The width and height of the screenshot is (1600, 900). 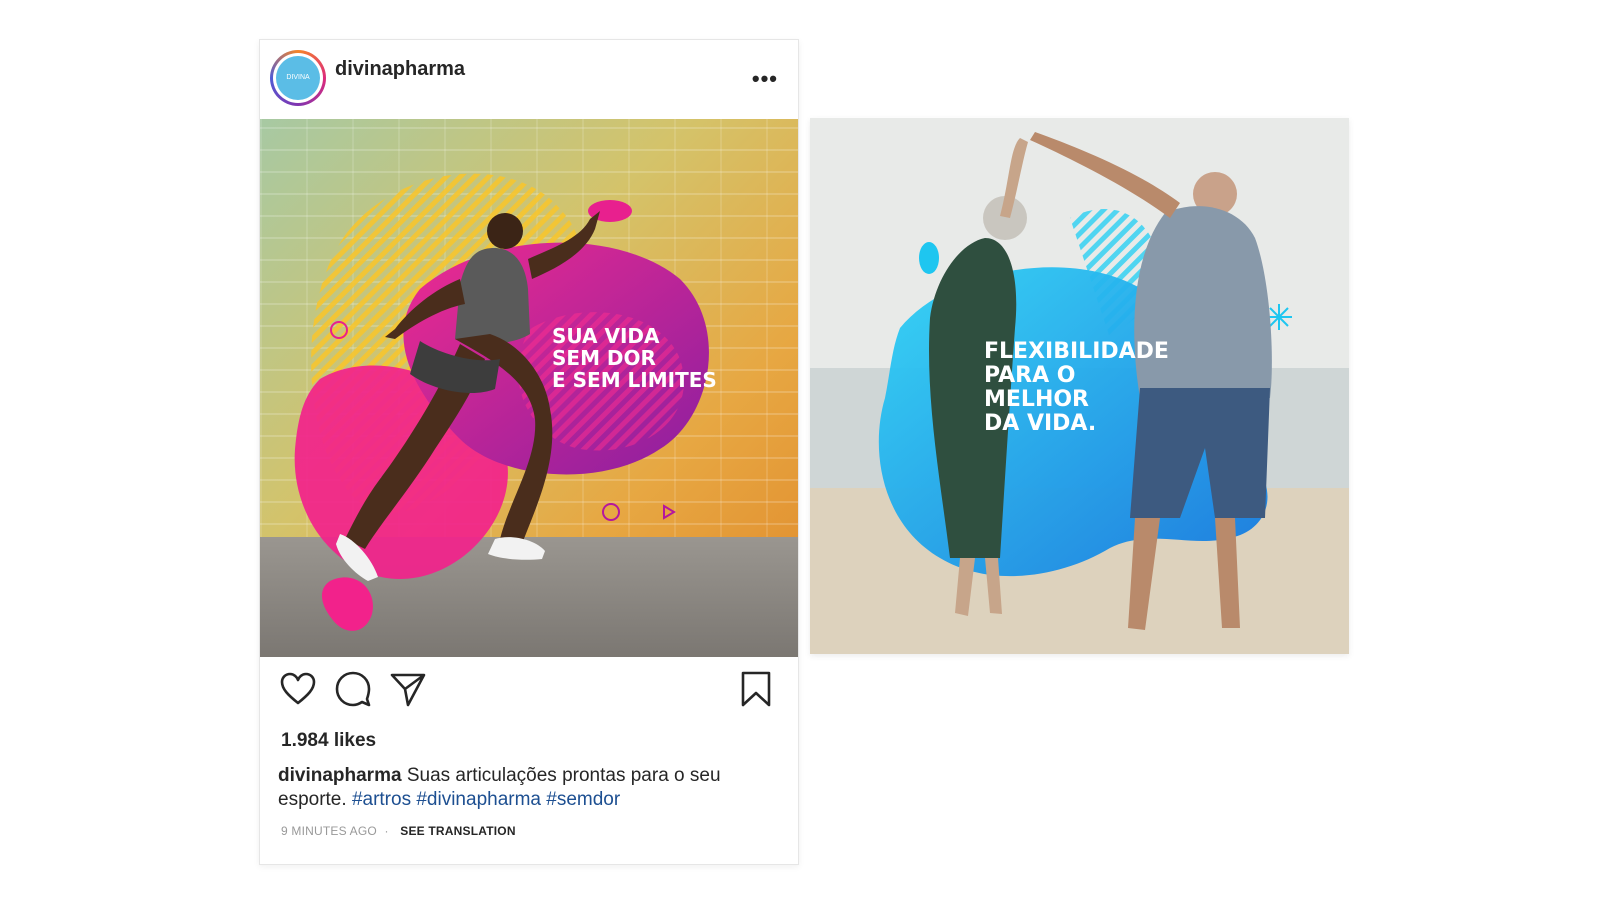 I want to click on comment-icon, so click(x=353, y=689).